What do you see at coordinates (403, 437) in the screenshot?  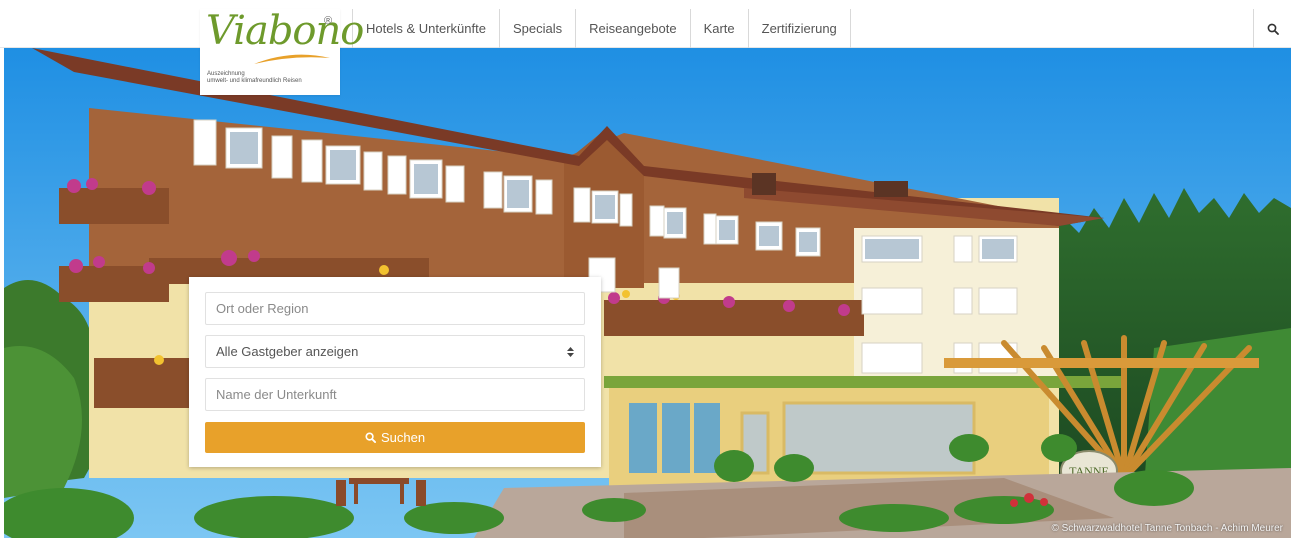 I see `search-submit-label: Suchen` at bounding box center [403, 437].